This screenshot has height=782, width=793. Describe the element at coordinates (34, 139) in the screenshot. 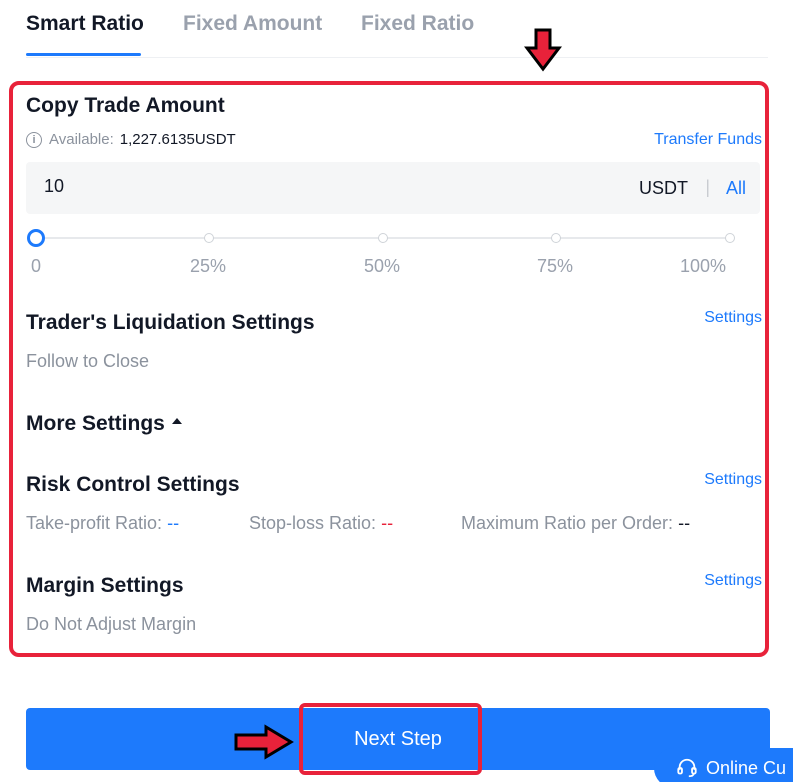

I see `info-icon: i` at that location.